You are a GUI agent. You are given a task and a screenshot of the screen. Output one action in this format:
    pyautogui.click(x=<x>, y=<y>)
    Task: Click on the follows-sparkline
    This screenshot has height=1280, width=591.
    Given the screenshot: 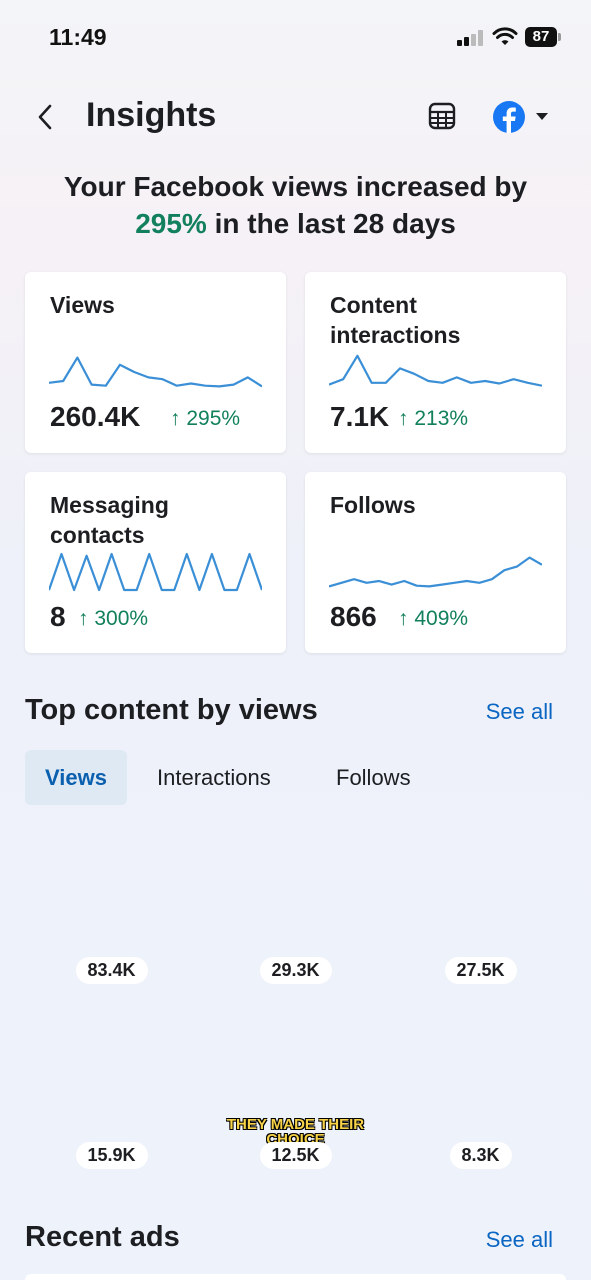 What is the action you would take?
    pyautogui.click(x=435, y=572)
    